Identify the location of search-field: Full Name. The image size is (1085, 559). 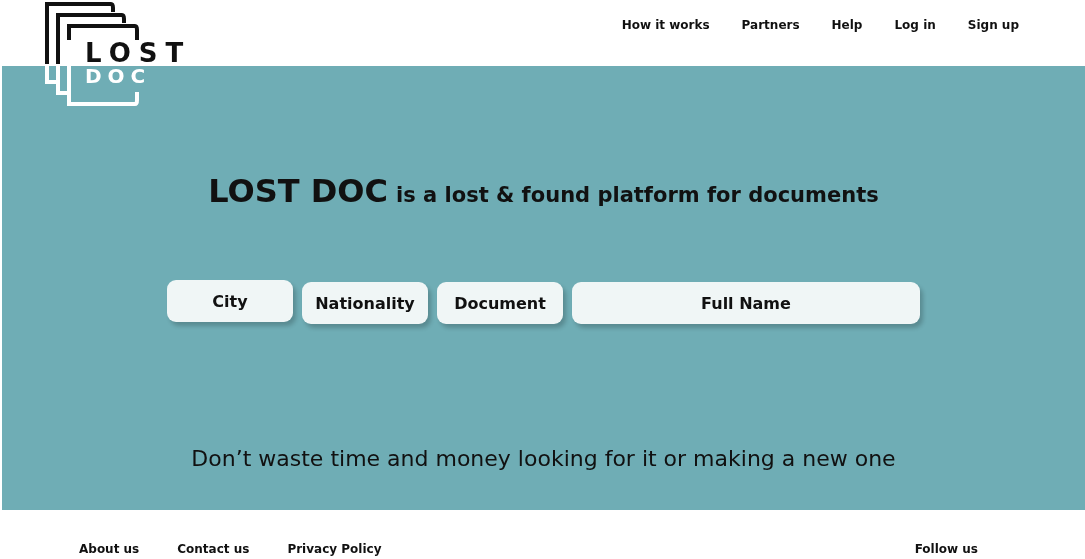
(746, 303).